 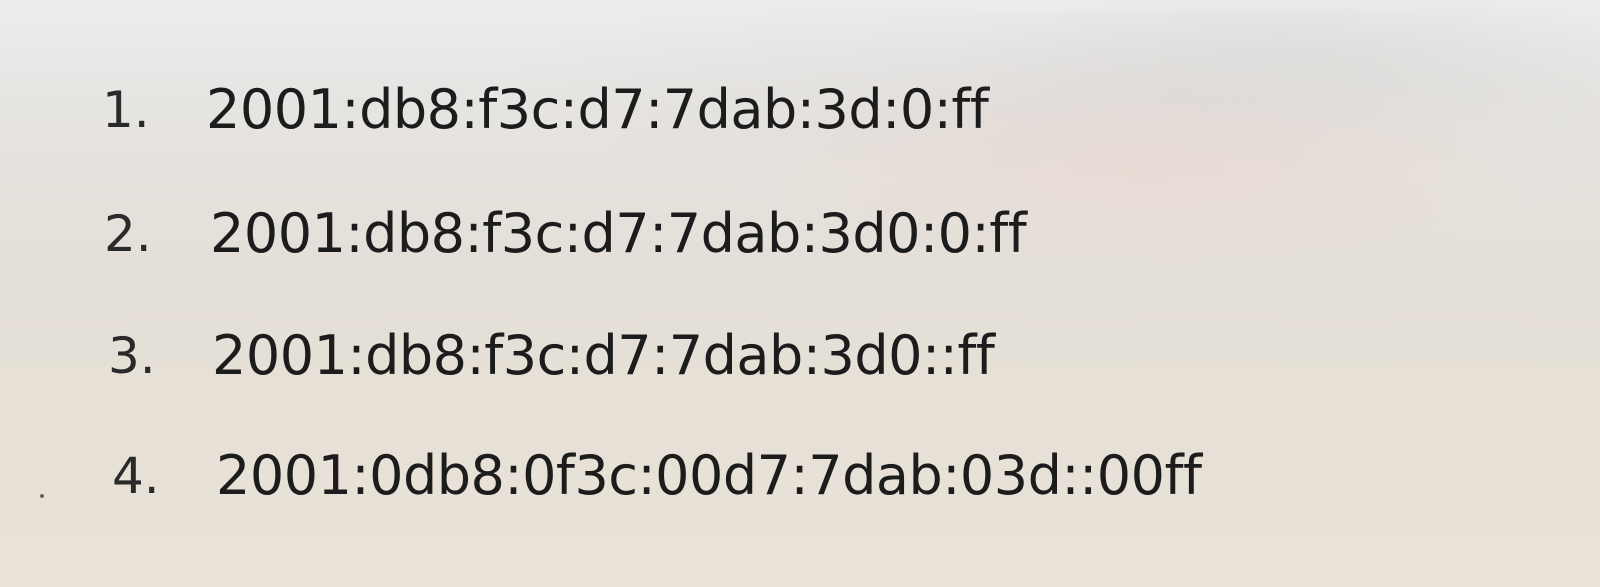 I want to click on option-number: 4., so click(x=136, y=476).